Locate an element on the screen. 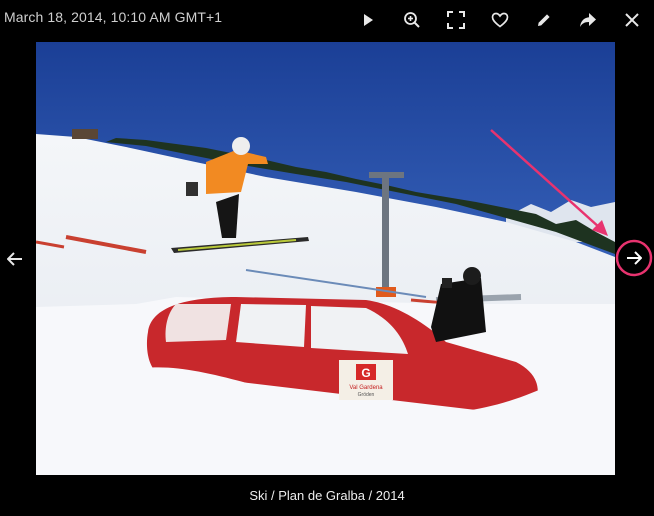 Image resolution: width=654 pixels, height=516 pixels. fullscreen-icon is located at coordinates (456, 20).